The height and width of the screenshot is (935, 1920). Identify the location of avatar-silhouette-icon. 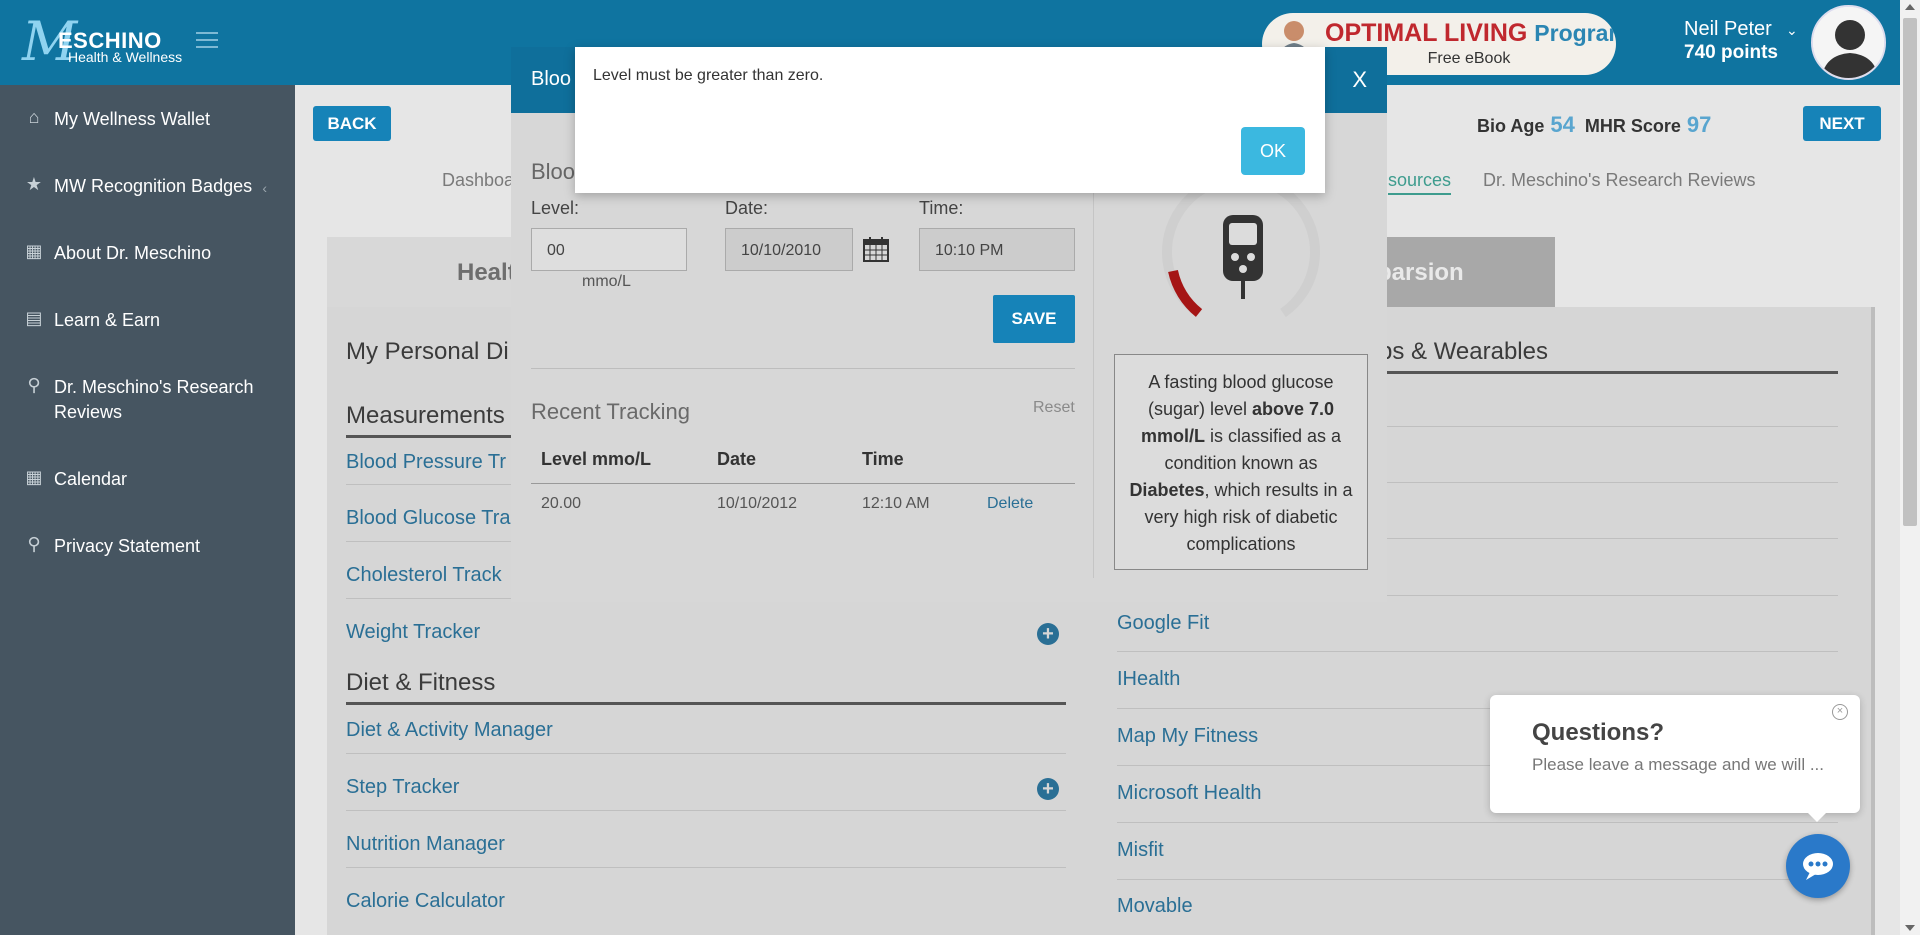
(1848, 42).